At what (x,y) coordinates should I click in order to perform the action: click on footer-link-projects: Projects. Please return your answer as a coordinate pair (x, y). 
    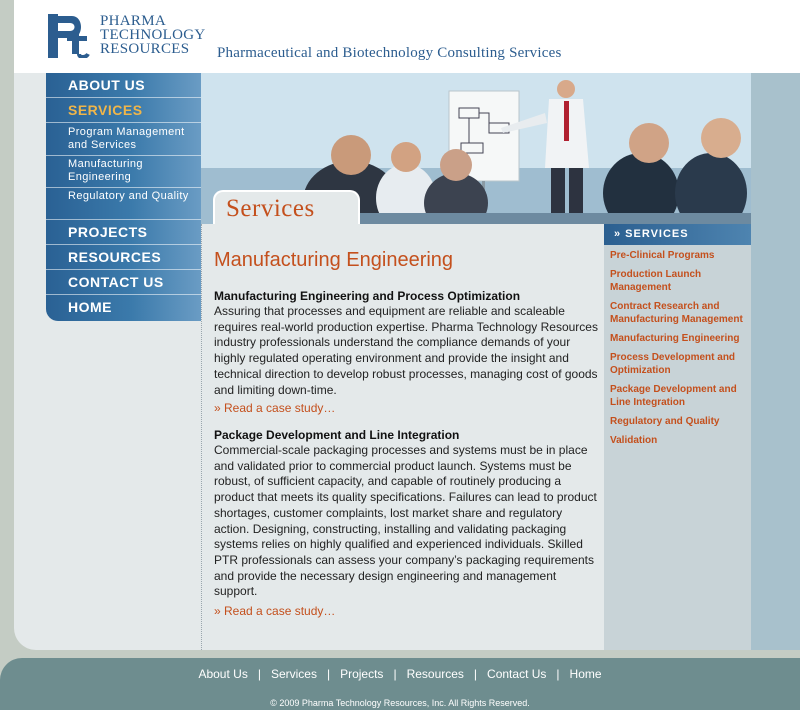
    Looking at the image, I should click on (361, 674).